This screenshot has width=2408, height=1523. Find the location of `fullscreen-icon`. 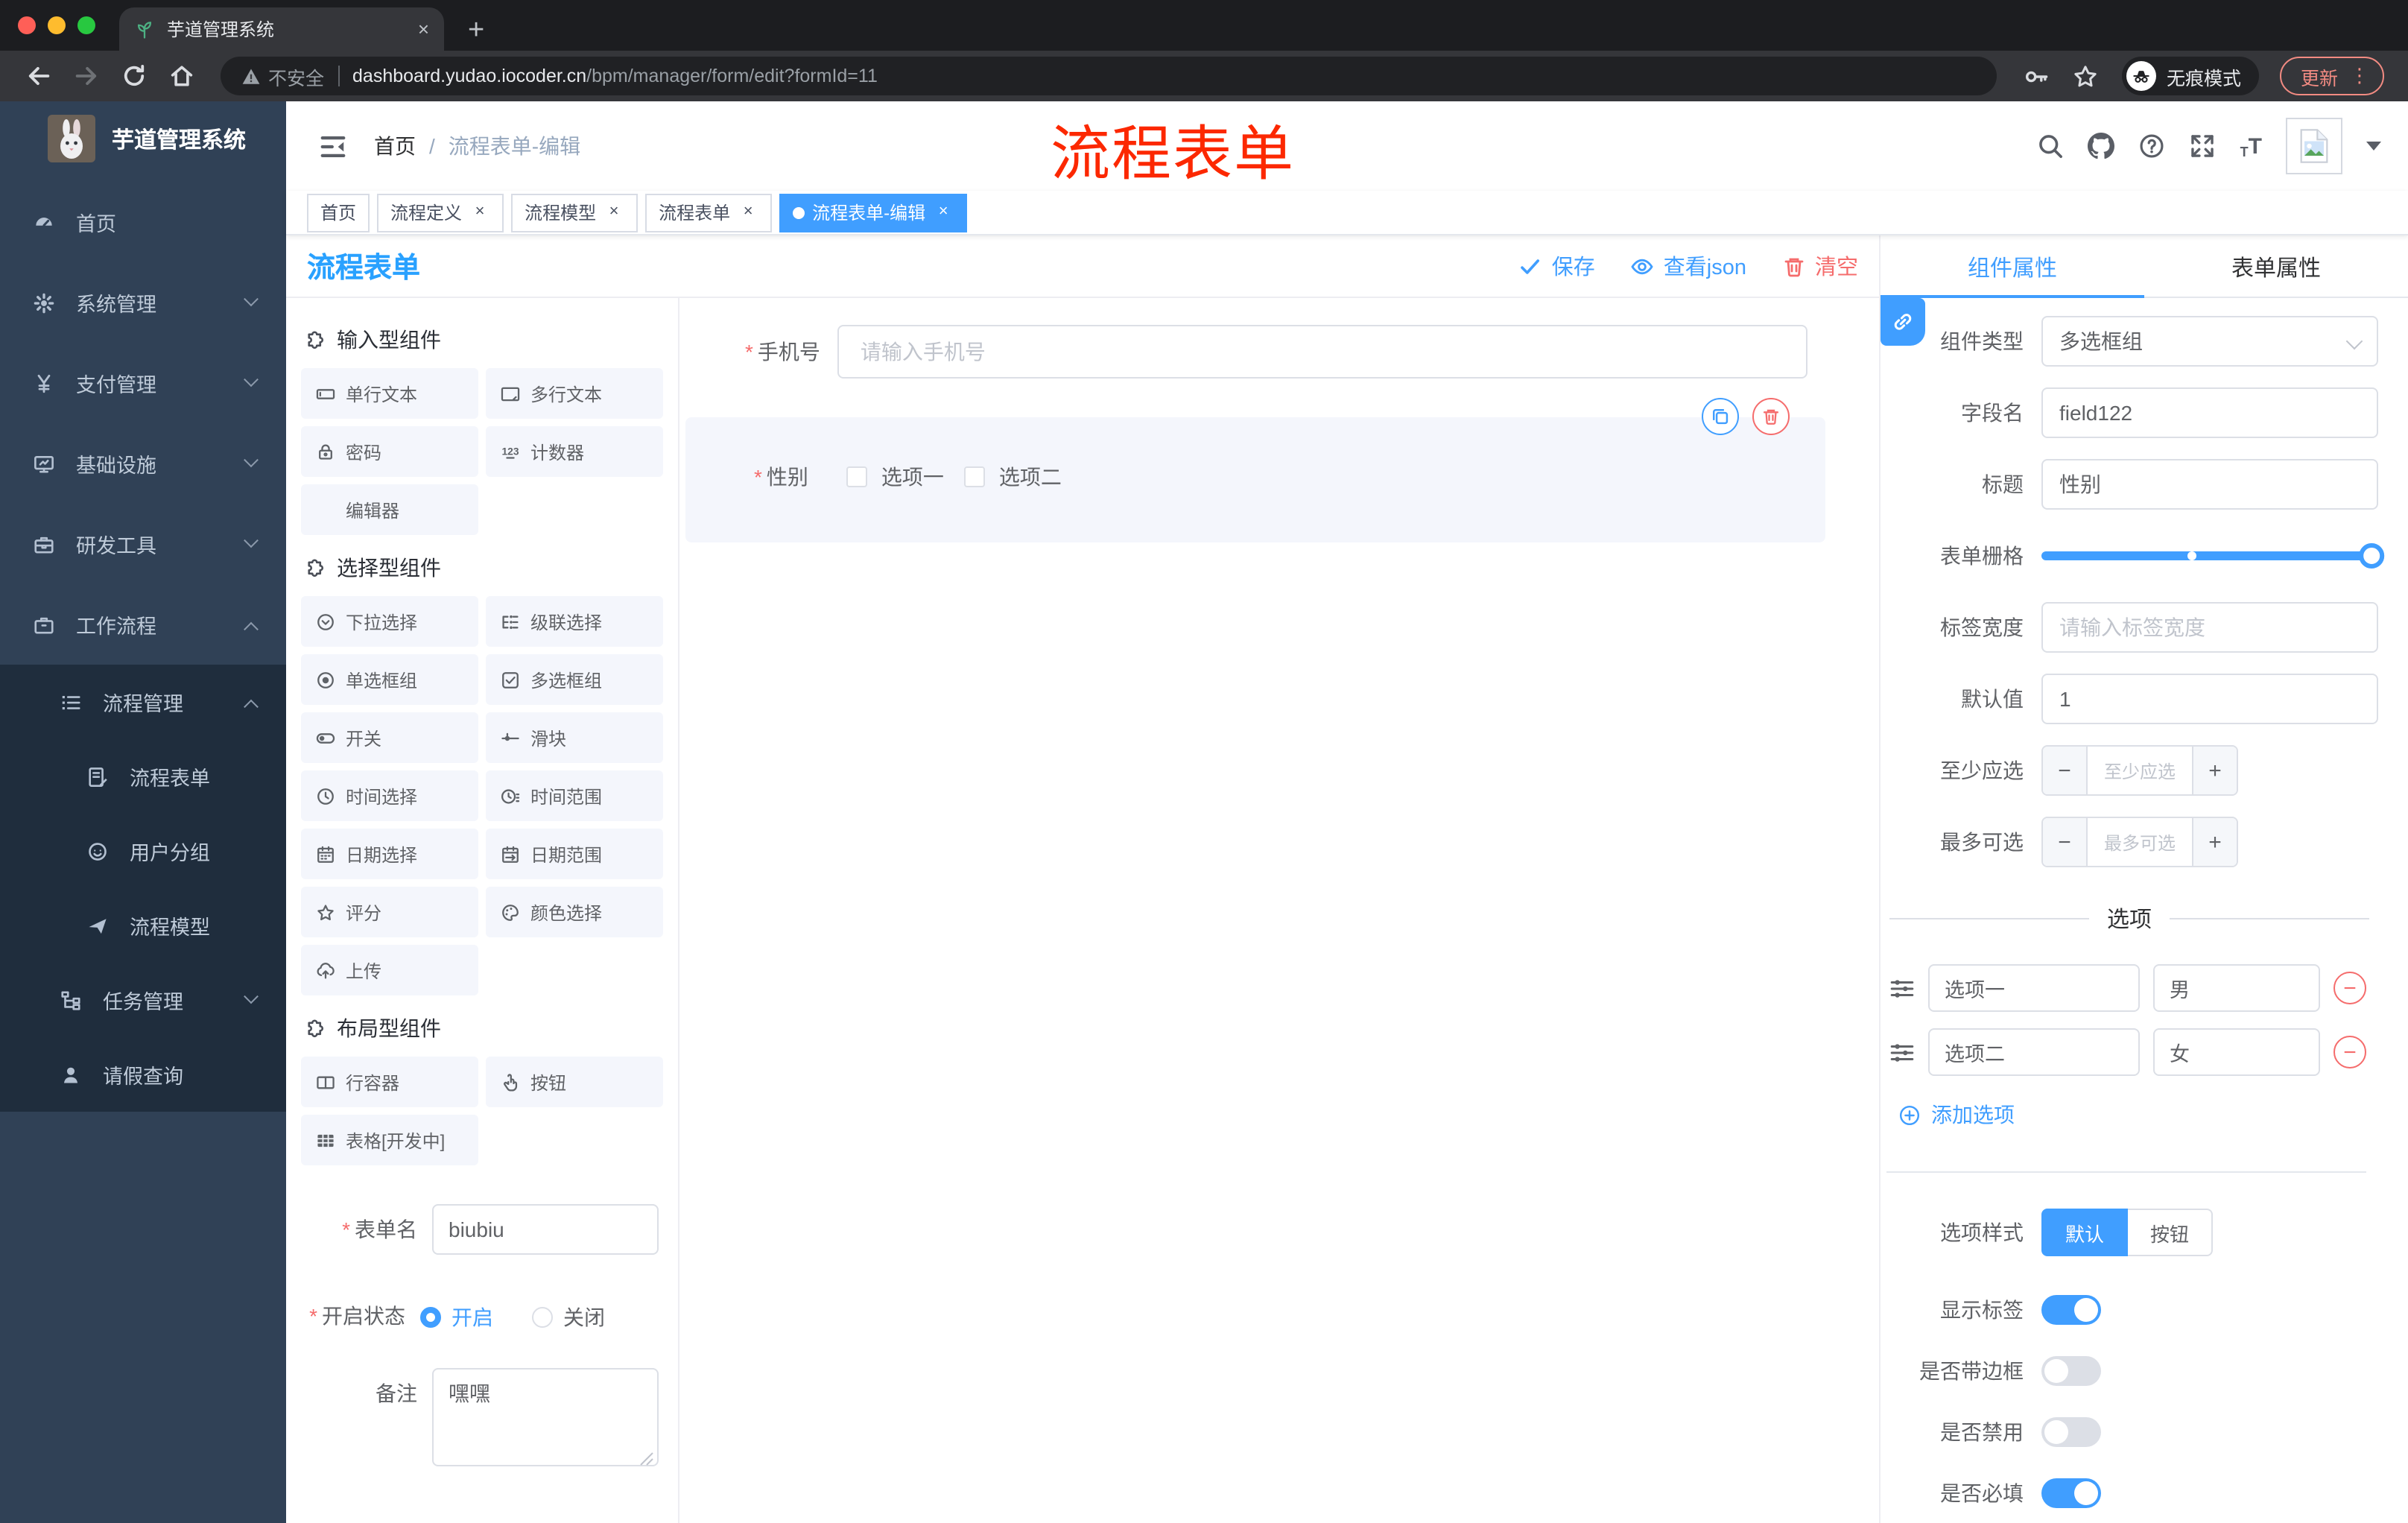

fullscreen-icon is located at coordinates (2203, 146).